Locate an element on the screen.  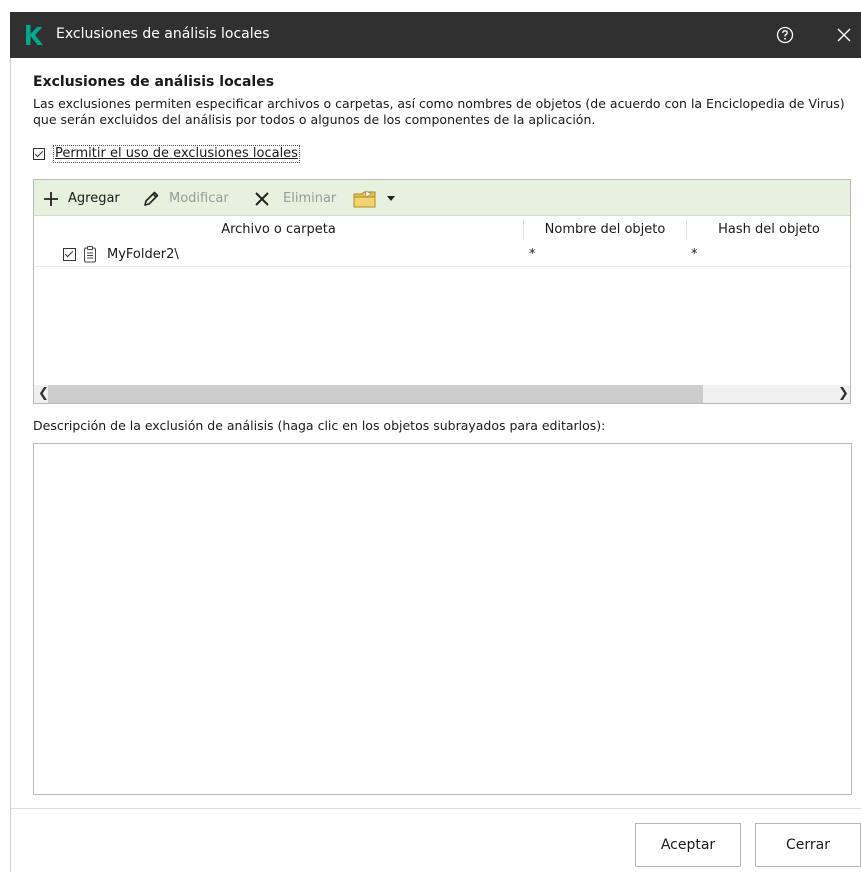
dropdown-arrow-icon is located at coordinates (391, 198).